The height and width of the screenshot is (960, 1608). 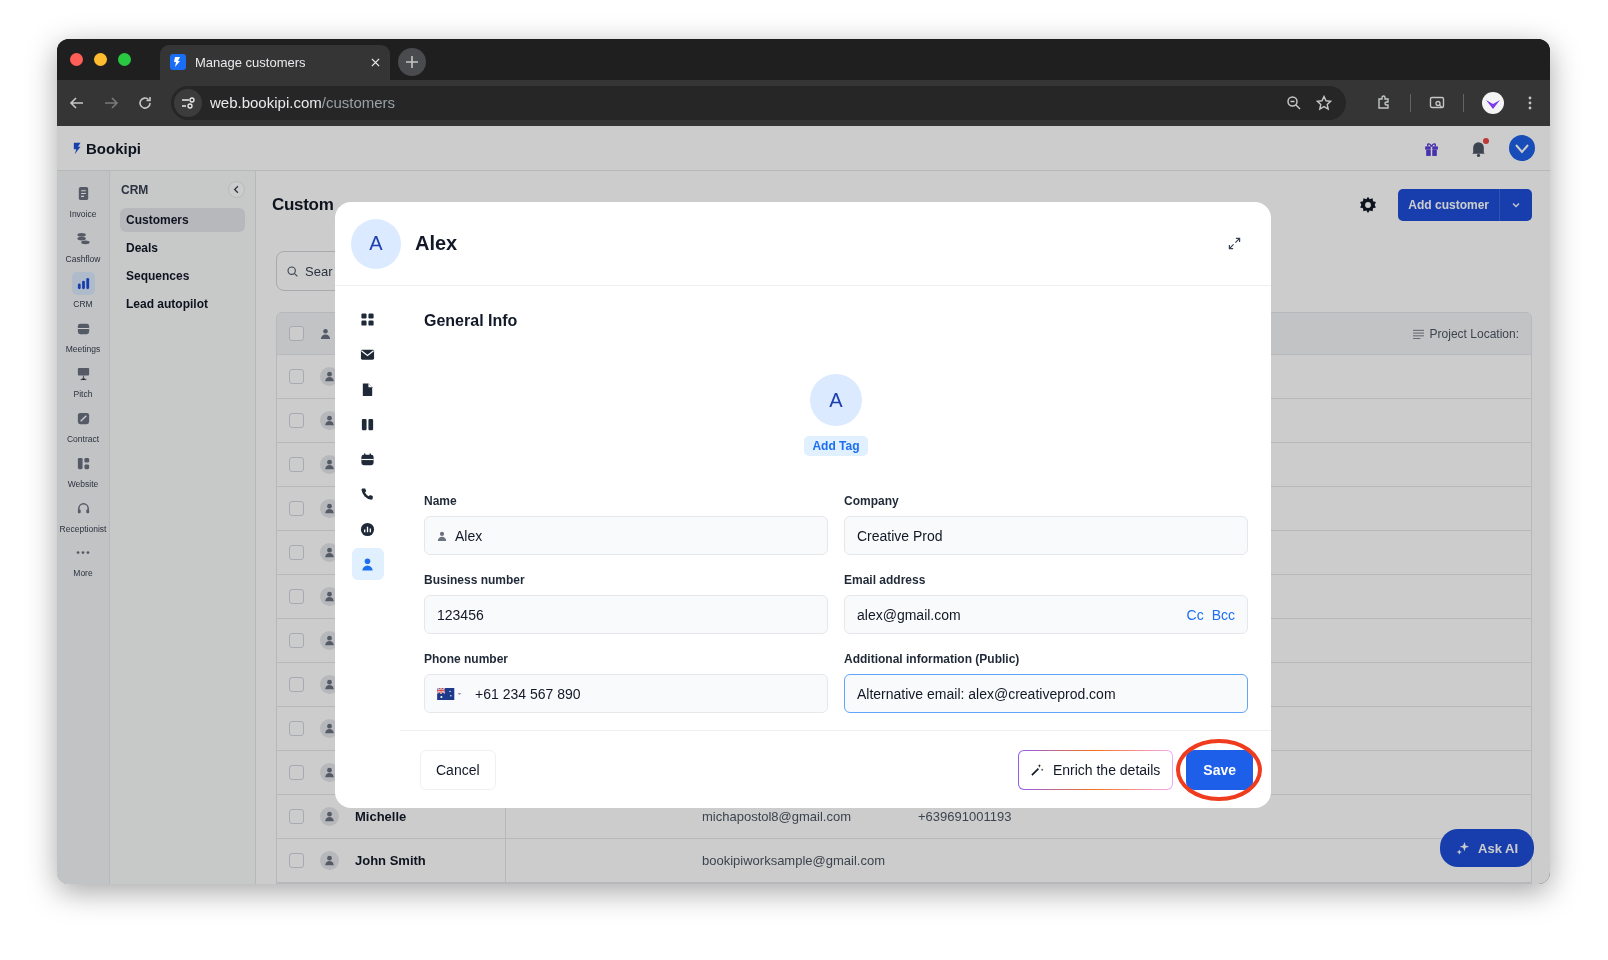 I want to click on tab-title: Manage customers, so click(x=251, y=62).